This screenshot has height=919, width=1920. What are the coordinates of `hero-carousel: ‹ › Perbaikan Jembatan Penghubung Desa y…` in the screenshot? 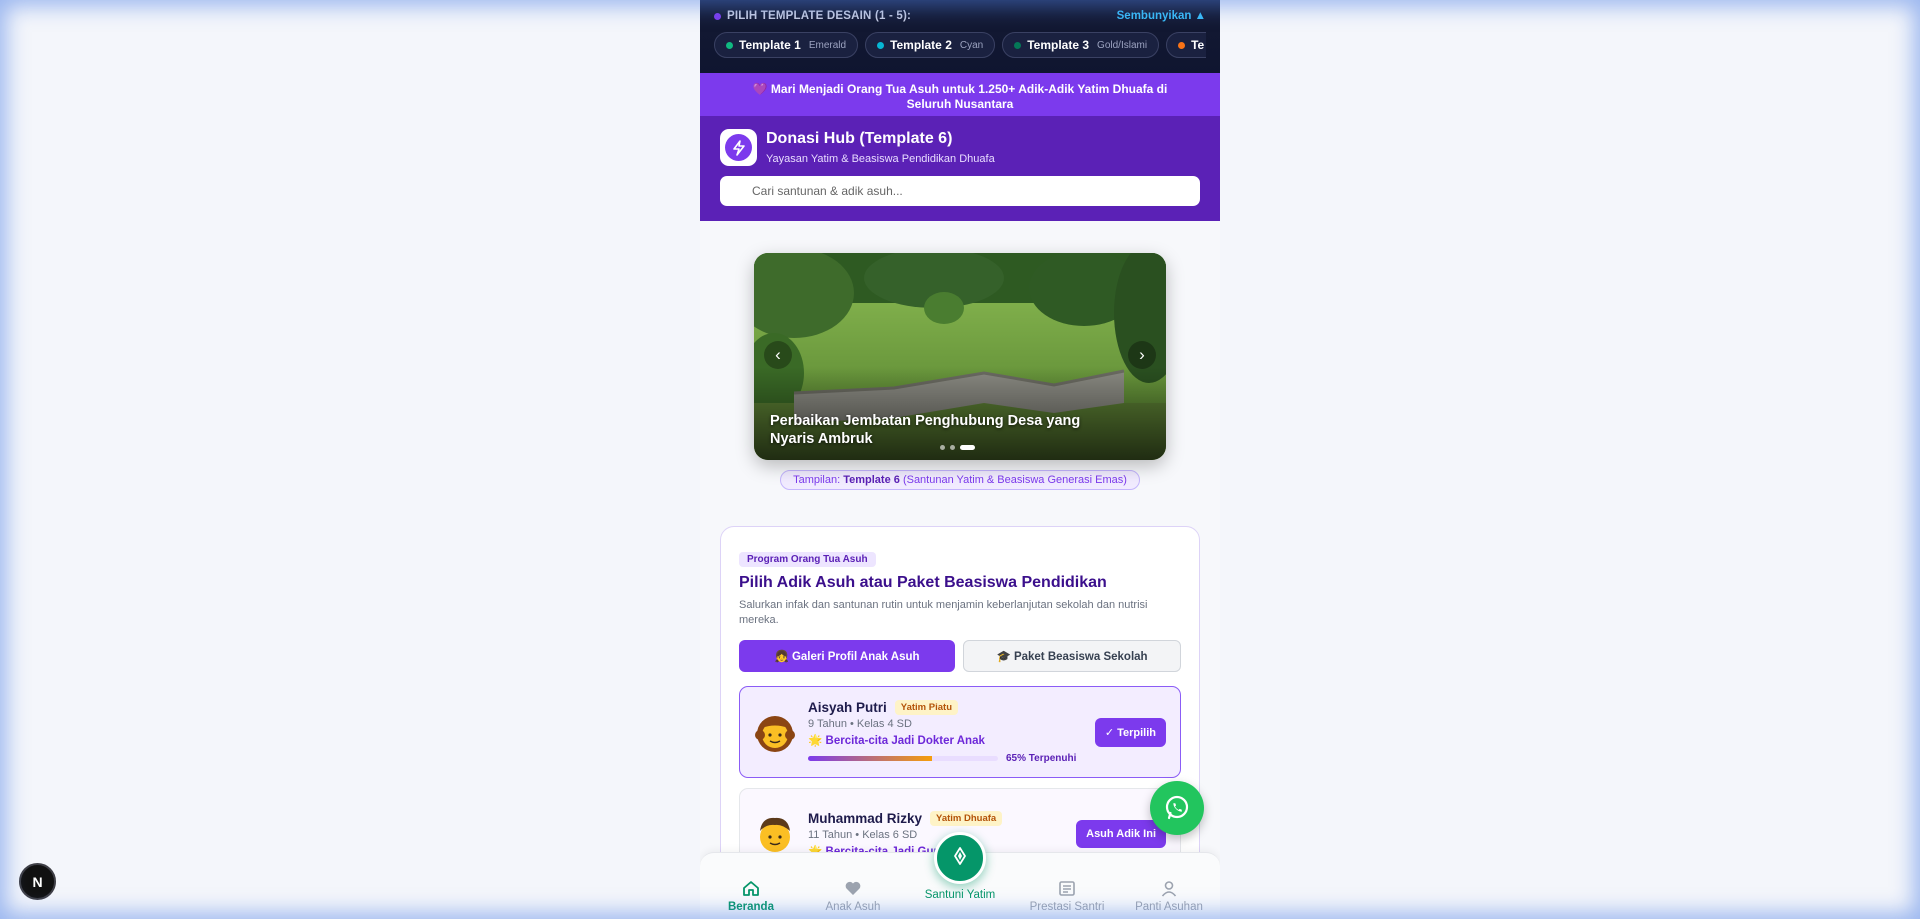 It's located at (960, 356).